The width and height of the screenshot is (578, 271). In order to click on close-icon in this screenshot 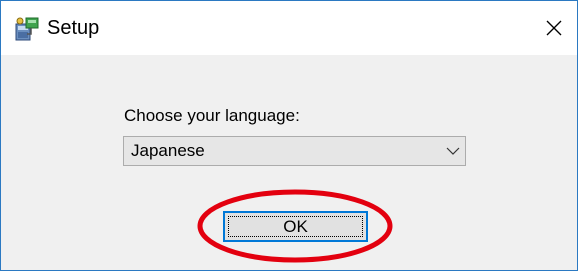, I will do `click(554, 28)`.